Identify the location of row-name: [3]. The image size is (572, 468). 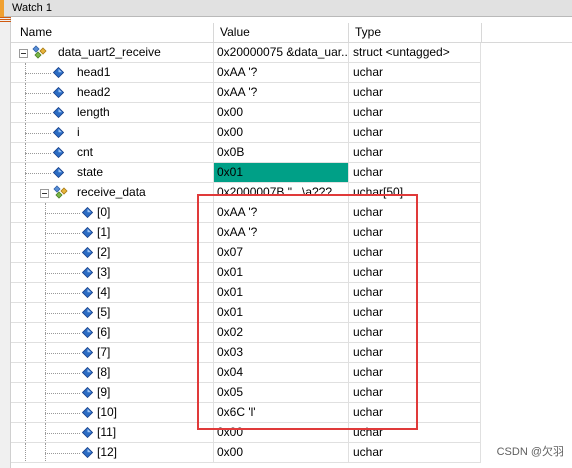
(104, 272).